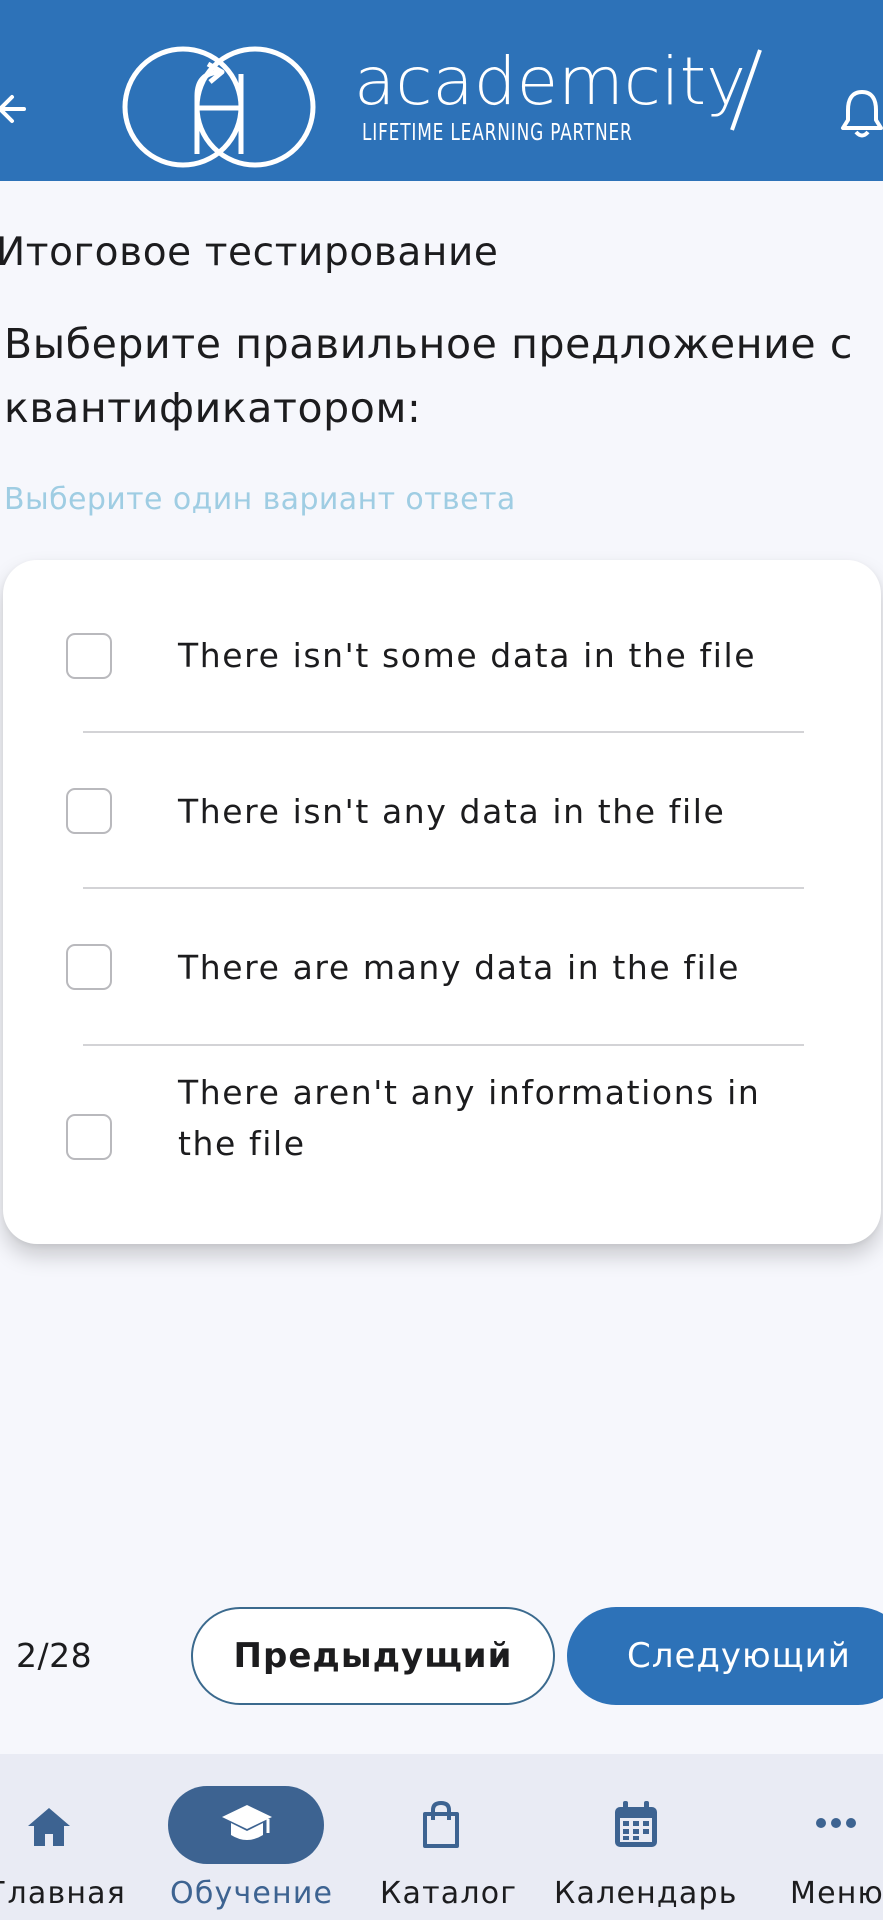 The width and height of the screenshot is (883, 1920). I want to click on nav-label: Главная, so click(63, 1893).